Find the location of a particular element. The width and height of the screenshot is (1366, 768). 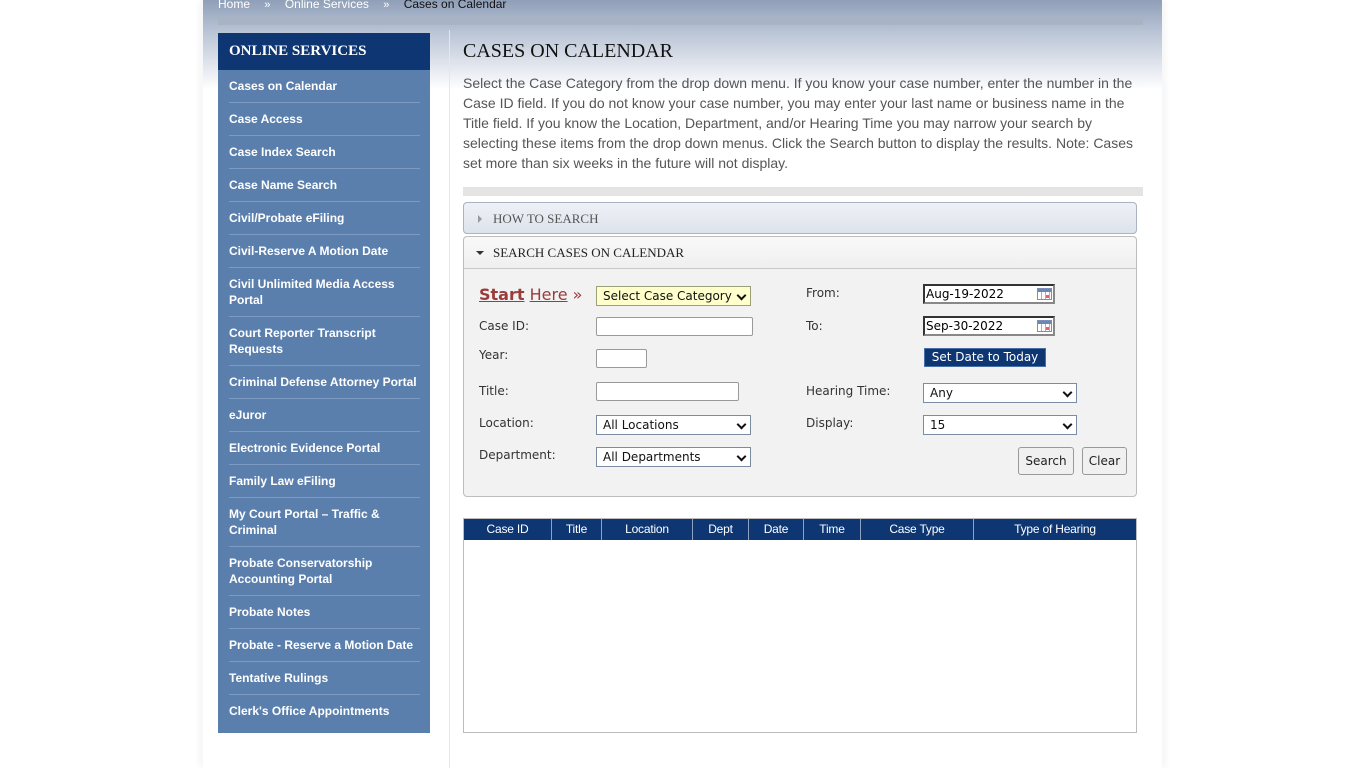

search-button: Search is located at coordinates (1046, 461).